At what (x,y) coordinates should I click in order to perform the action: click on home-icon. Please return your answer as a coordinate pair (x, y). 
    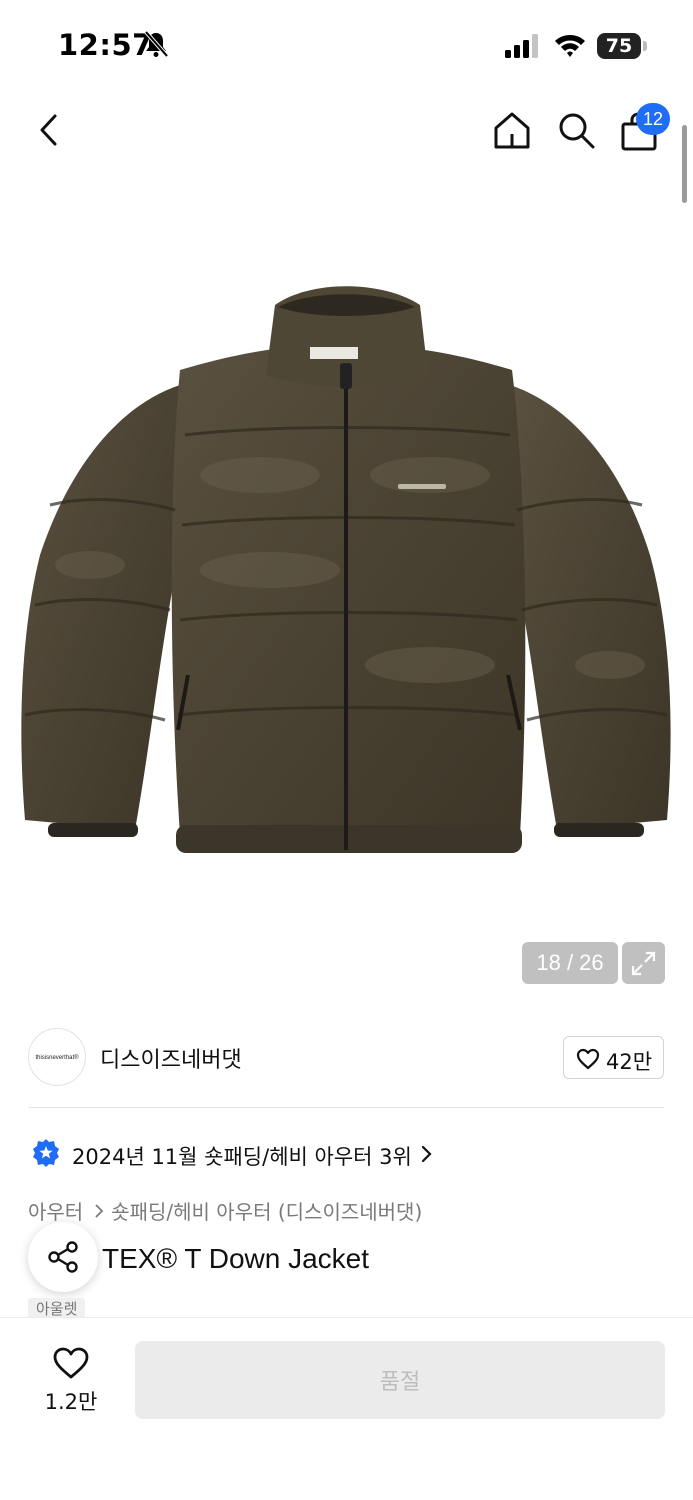
    Looking at the image, I should click on (512, 130).